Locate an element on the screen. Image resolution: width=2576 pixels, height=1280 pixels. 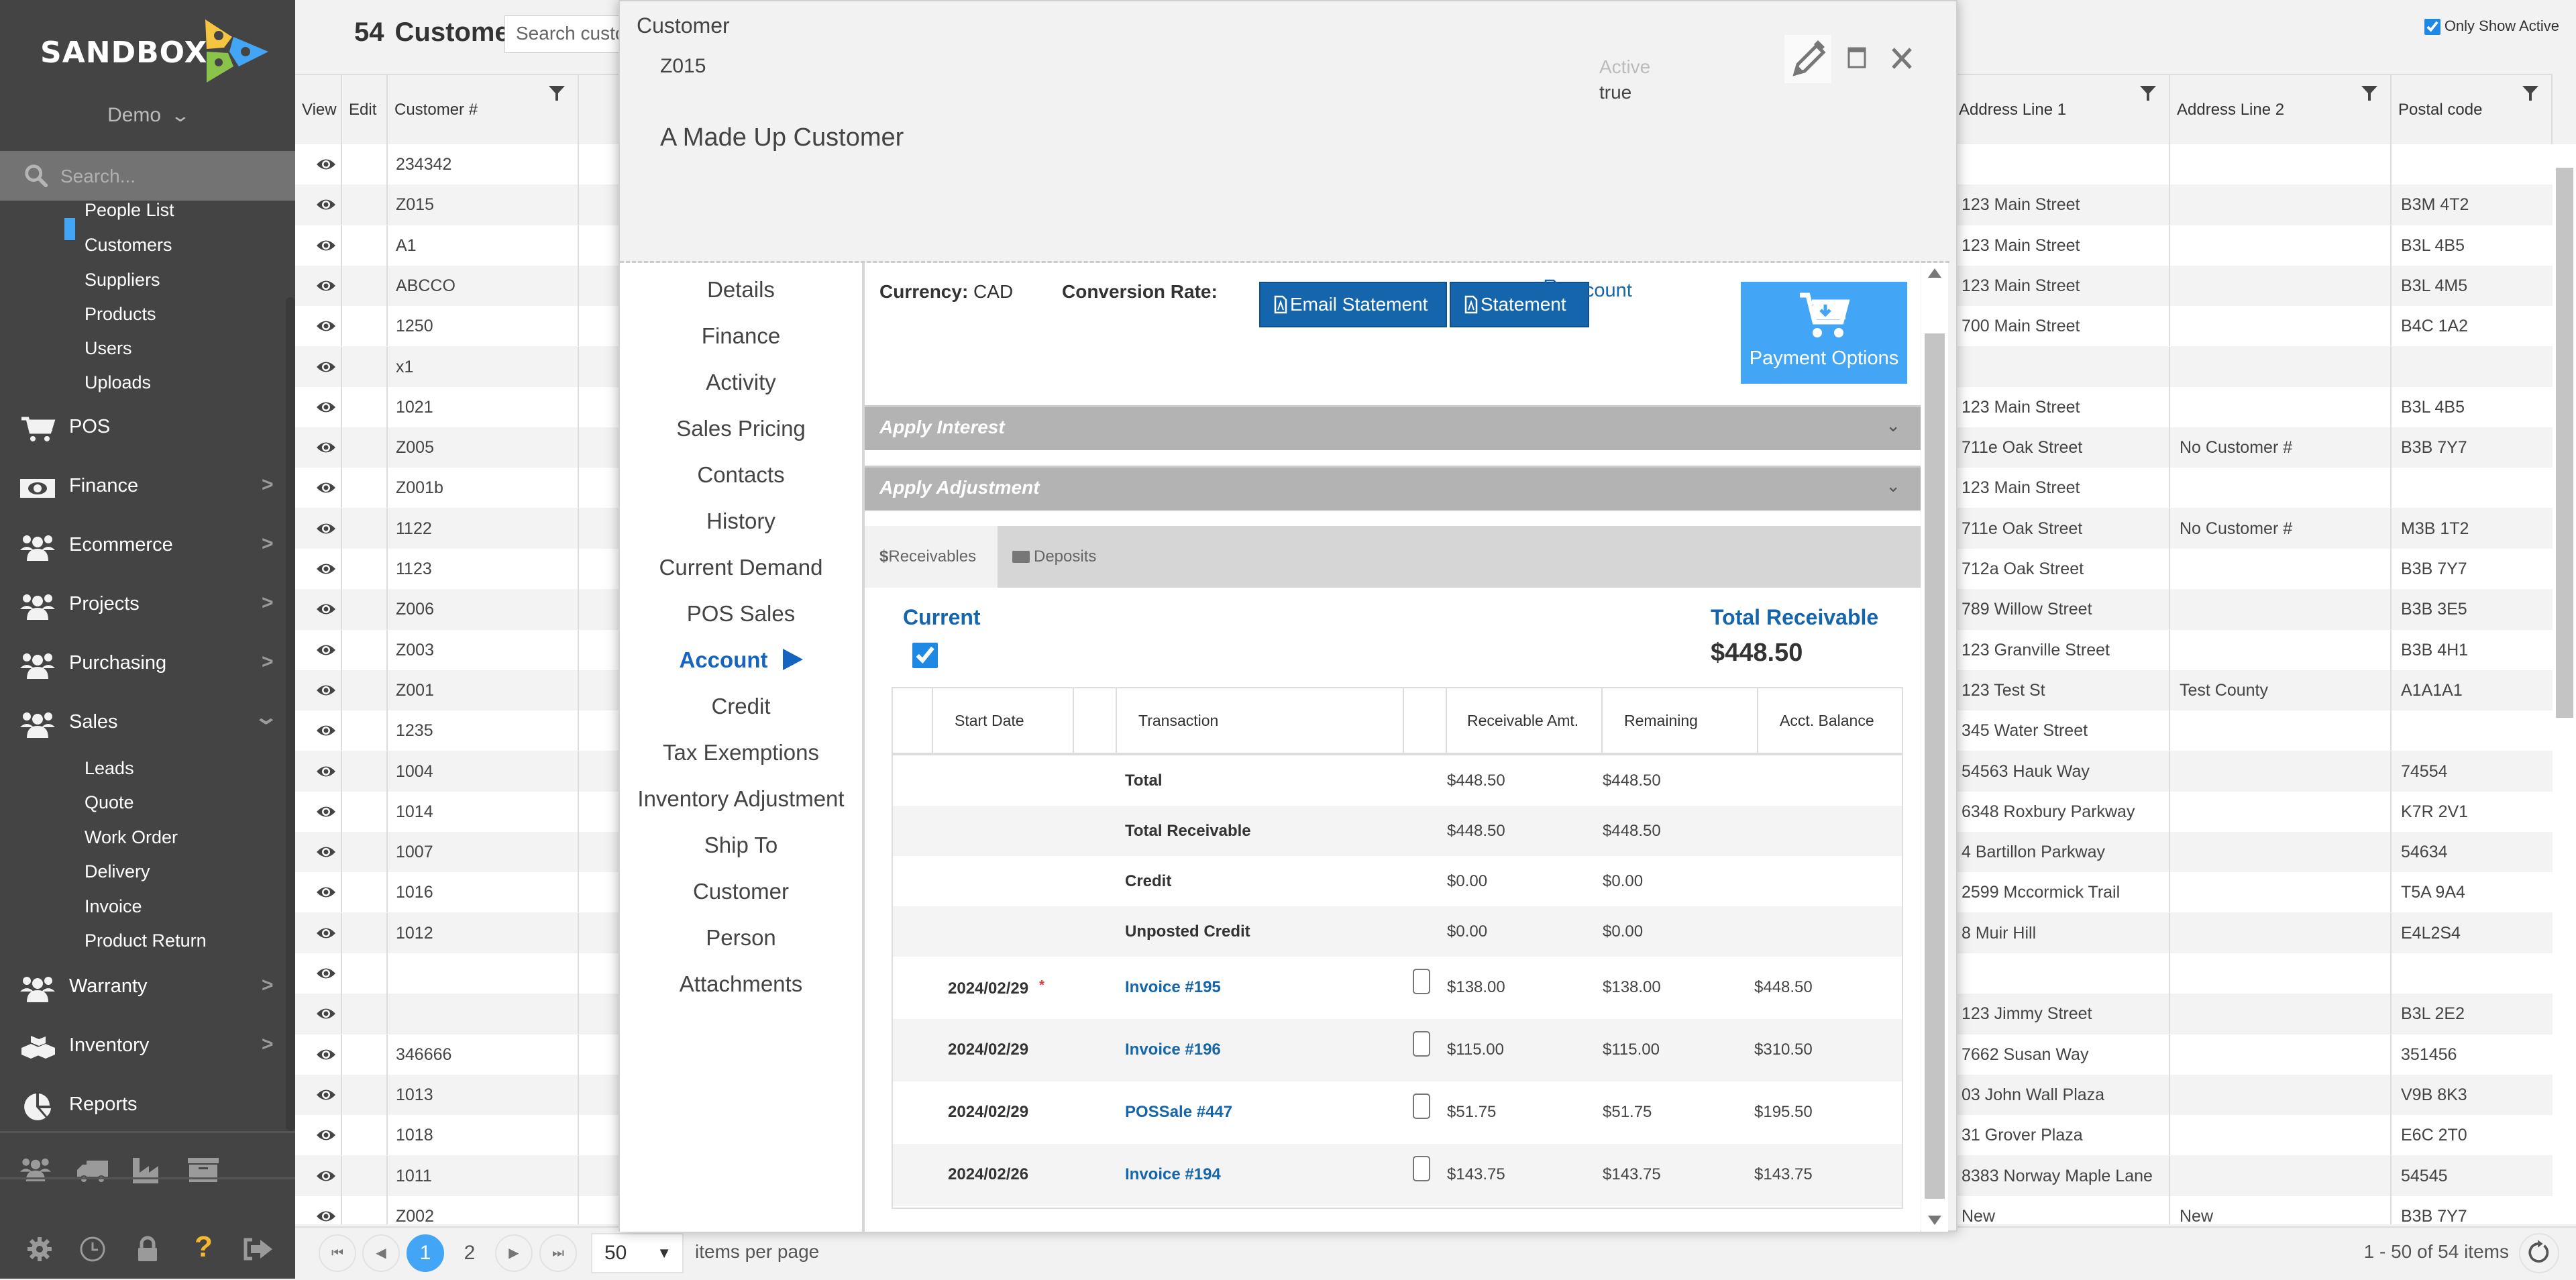
nav-item-credit: Credit is located at coordinates (741, 707).